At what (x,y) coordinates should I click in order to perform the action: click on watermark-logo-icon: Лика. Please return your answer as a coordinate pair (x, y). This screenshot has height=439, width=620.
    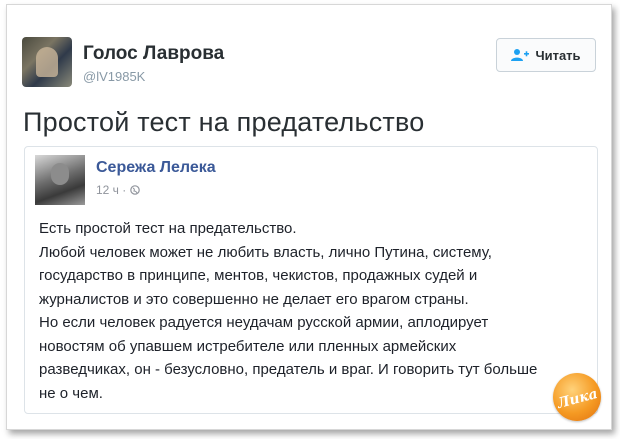
    Looking at the image, I should click on (577, 399).